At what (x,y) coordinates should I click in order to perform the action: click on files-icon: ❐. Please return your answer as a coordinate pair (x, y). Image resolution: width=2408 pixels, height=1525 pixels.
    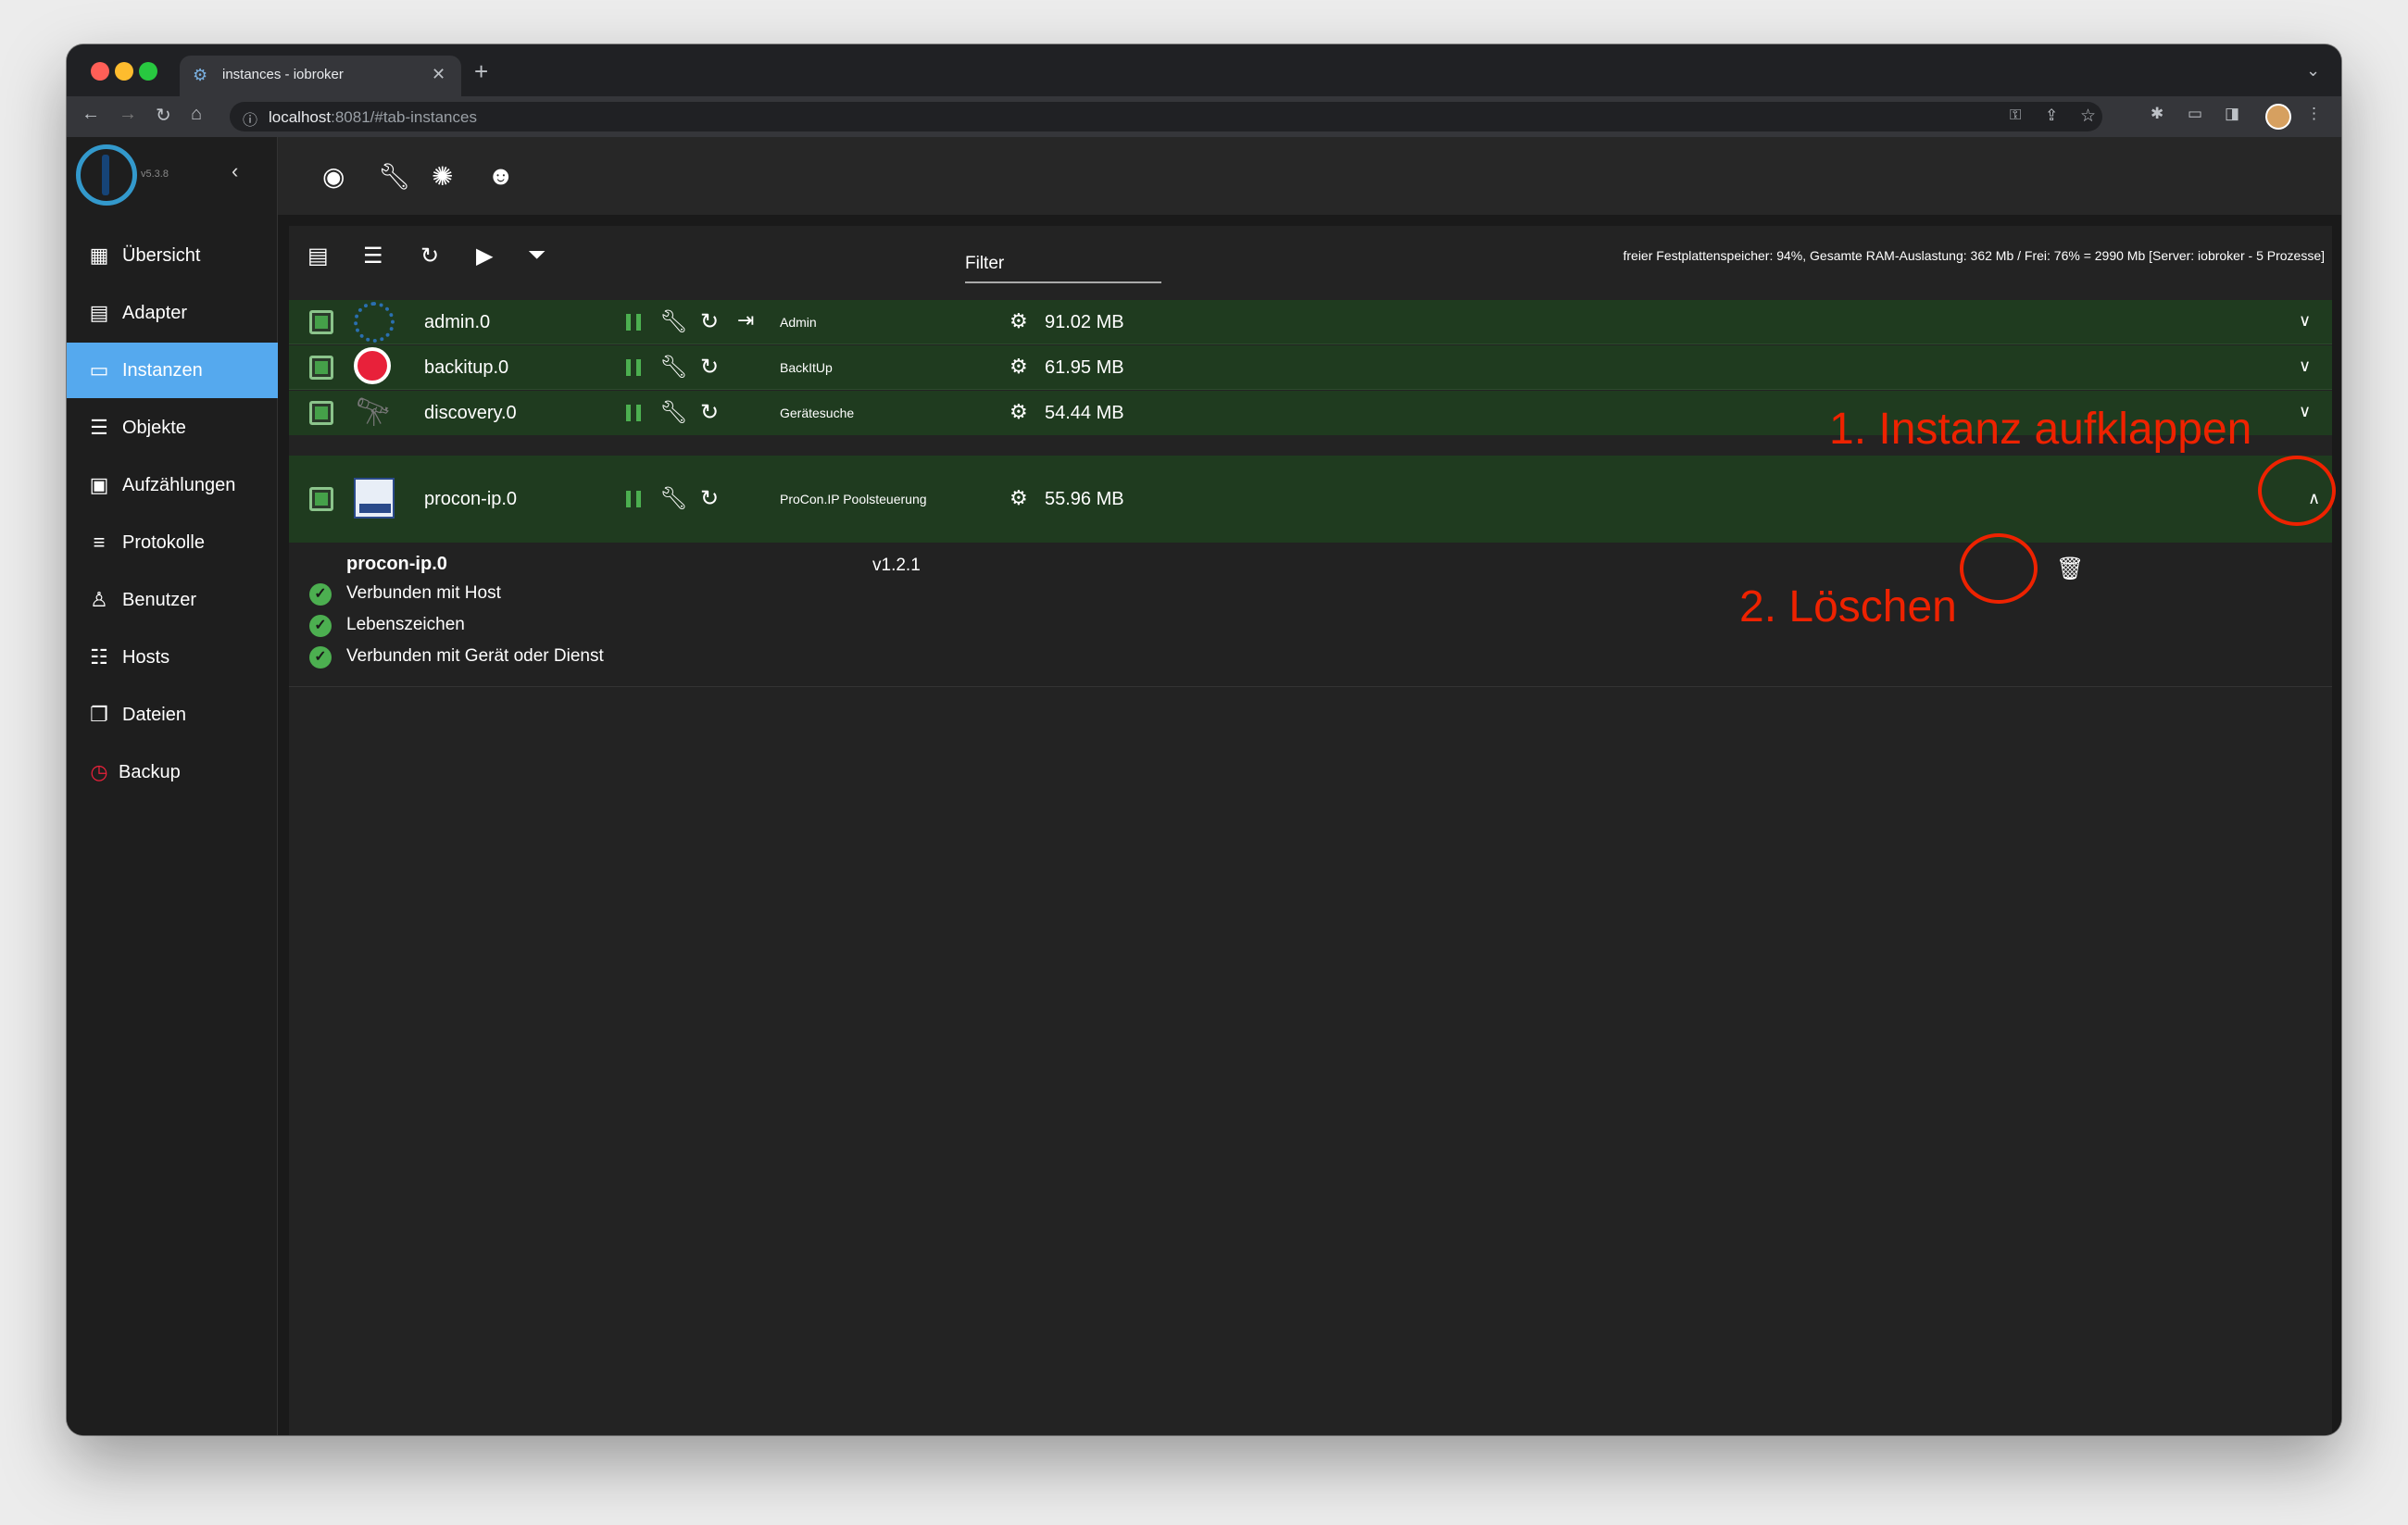
    Looking at the image, I should click on (99, 715).